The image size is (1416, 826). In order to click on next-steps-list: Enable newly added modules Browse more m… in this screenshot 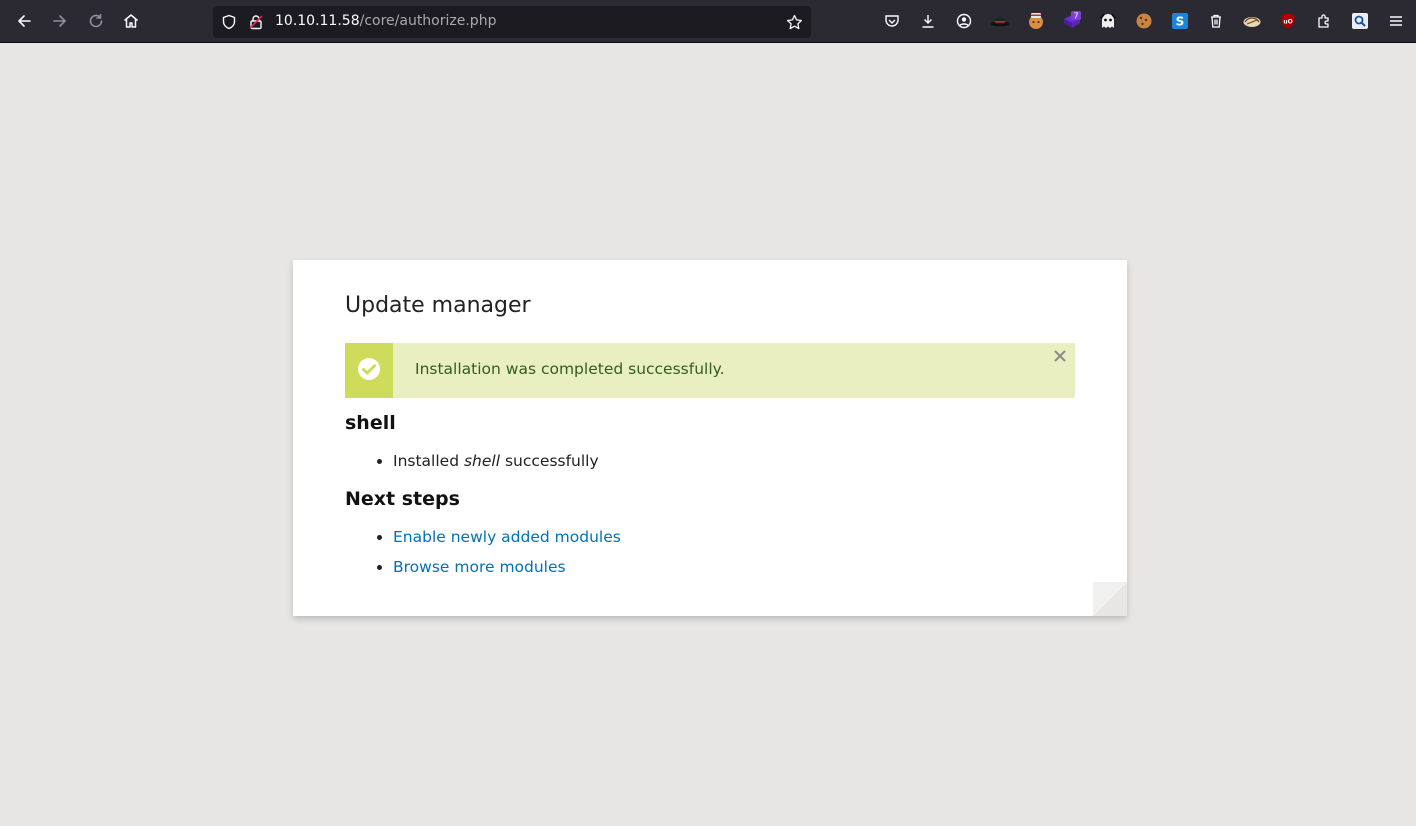, I will do `click(483, 552)`.